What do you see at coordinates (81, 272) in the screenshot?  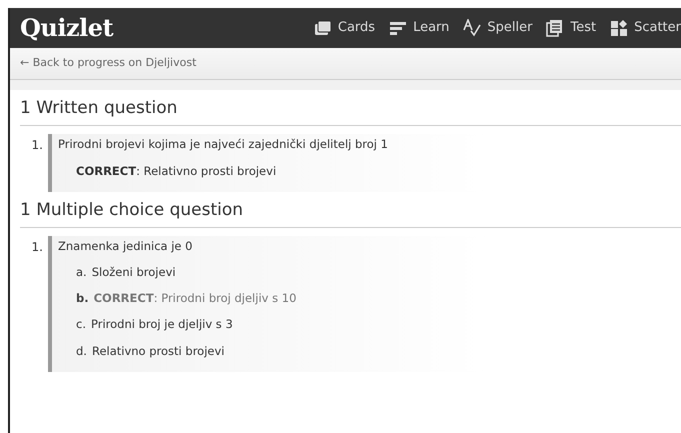 I see `choice-letter: a.` at bounding box center [81, 272].